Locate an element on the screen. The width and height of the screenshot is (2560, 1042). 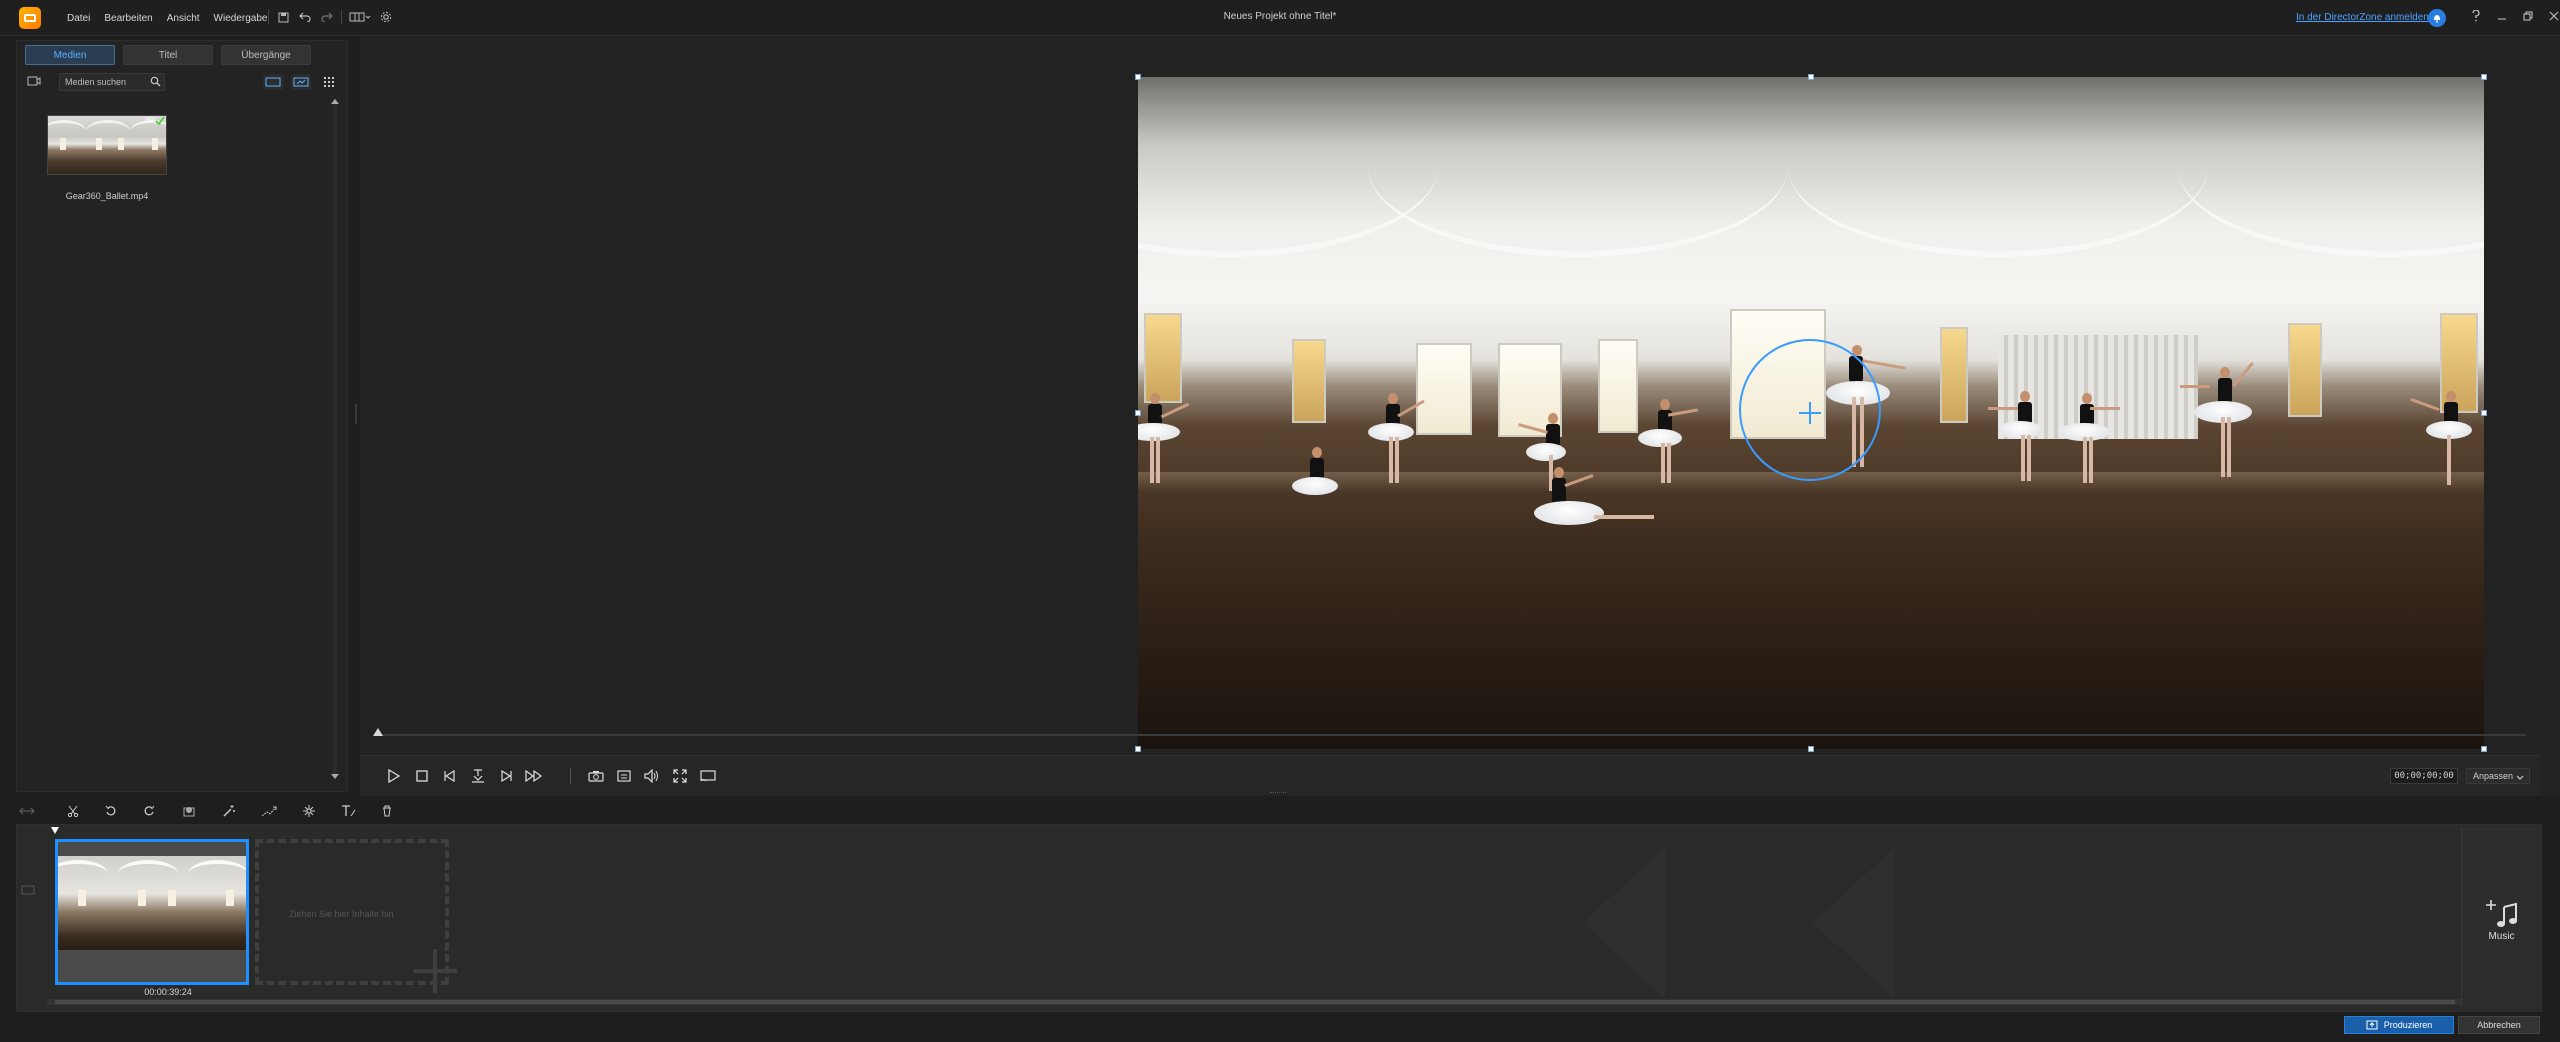
zoom-fit-dropdown: Anpassen is located at coordinates (2498, 776).